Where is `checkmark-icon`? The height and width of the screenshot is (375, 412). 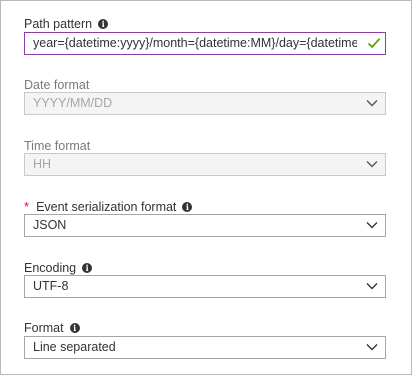 checkmark-icon is located at coordinates (374, 43).